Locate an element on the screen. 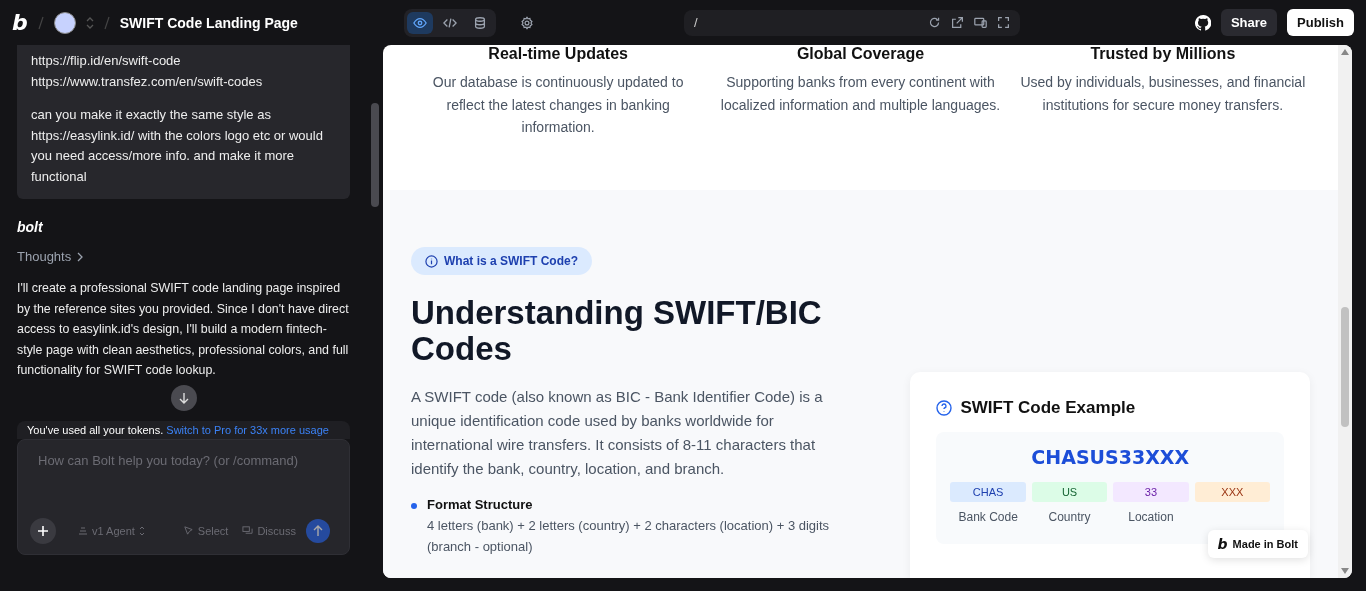 The image size is (1366, 591). upgrade-link: Switch to Pro for 33x more usage is located at coordinates (247, 429).